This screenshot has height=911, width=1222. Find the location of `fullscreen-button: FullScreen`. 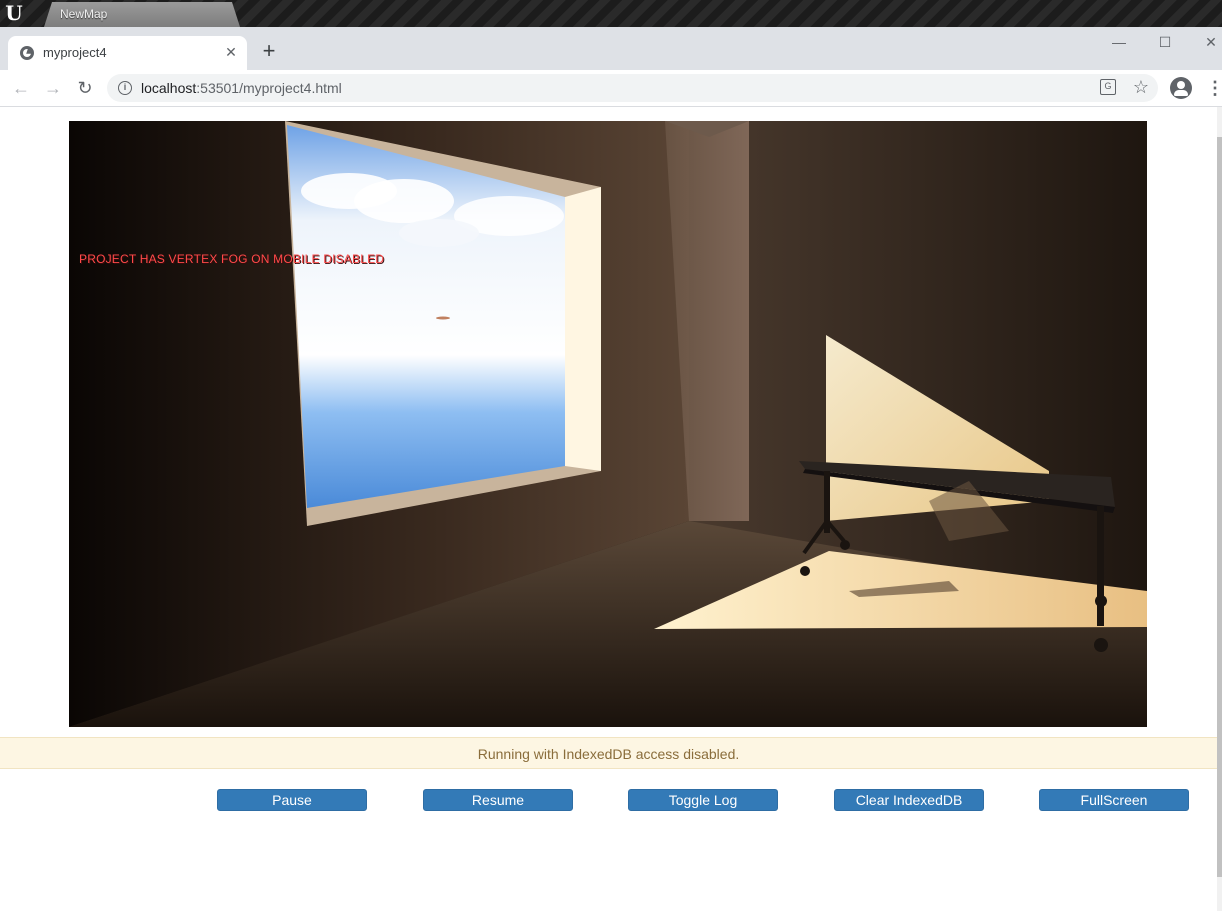

fullscreen-button: FullScreen is located at coordinates (1114, 800).